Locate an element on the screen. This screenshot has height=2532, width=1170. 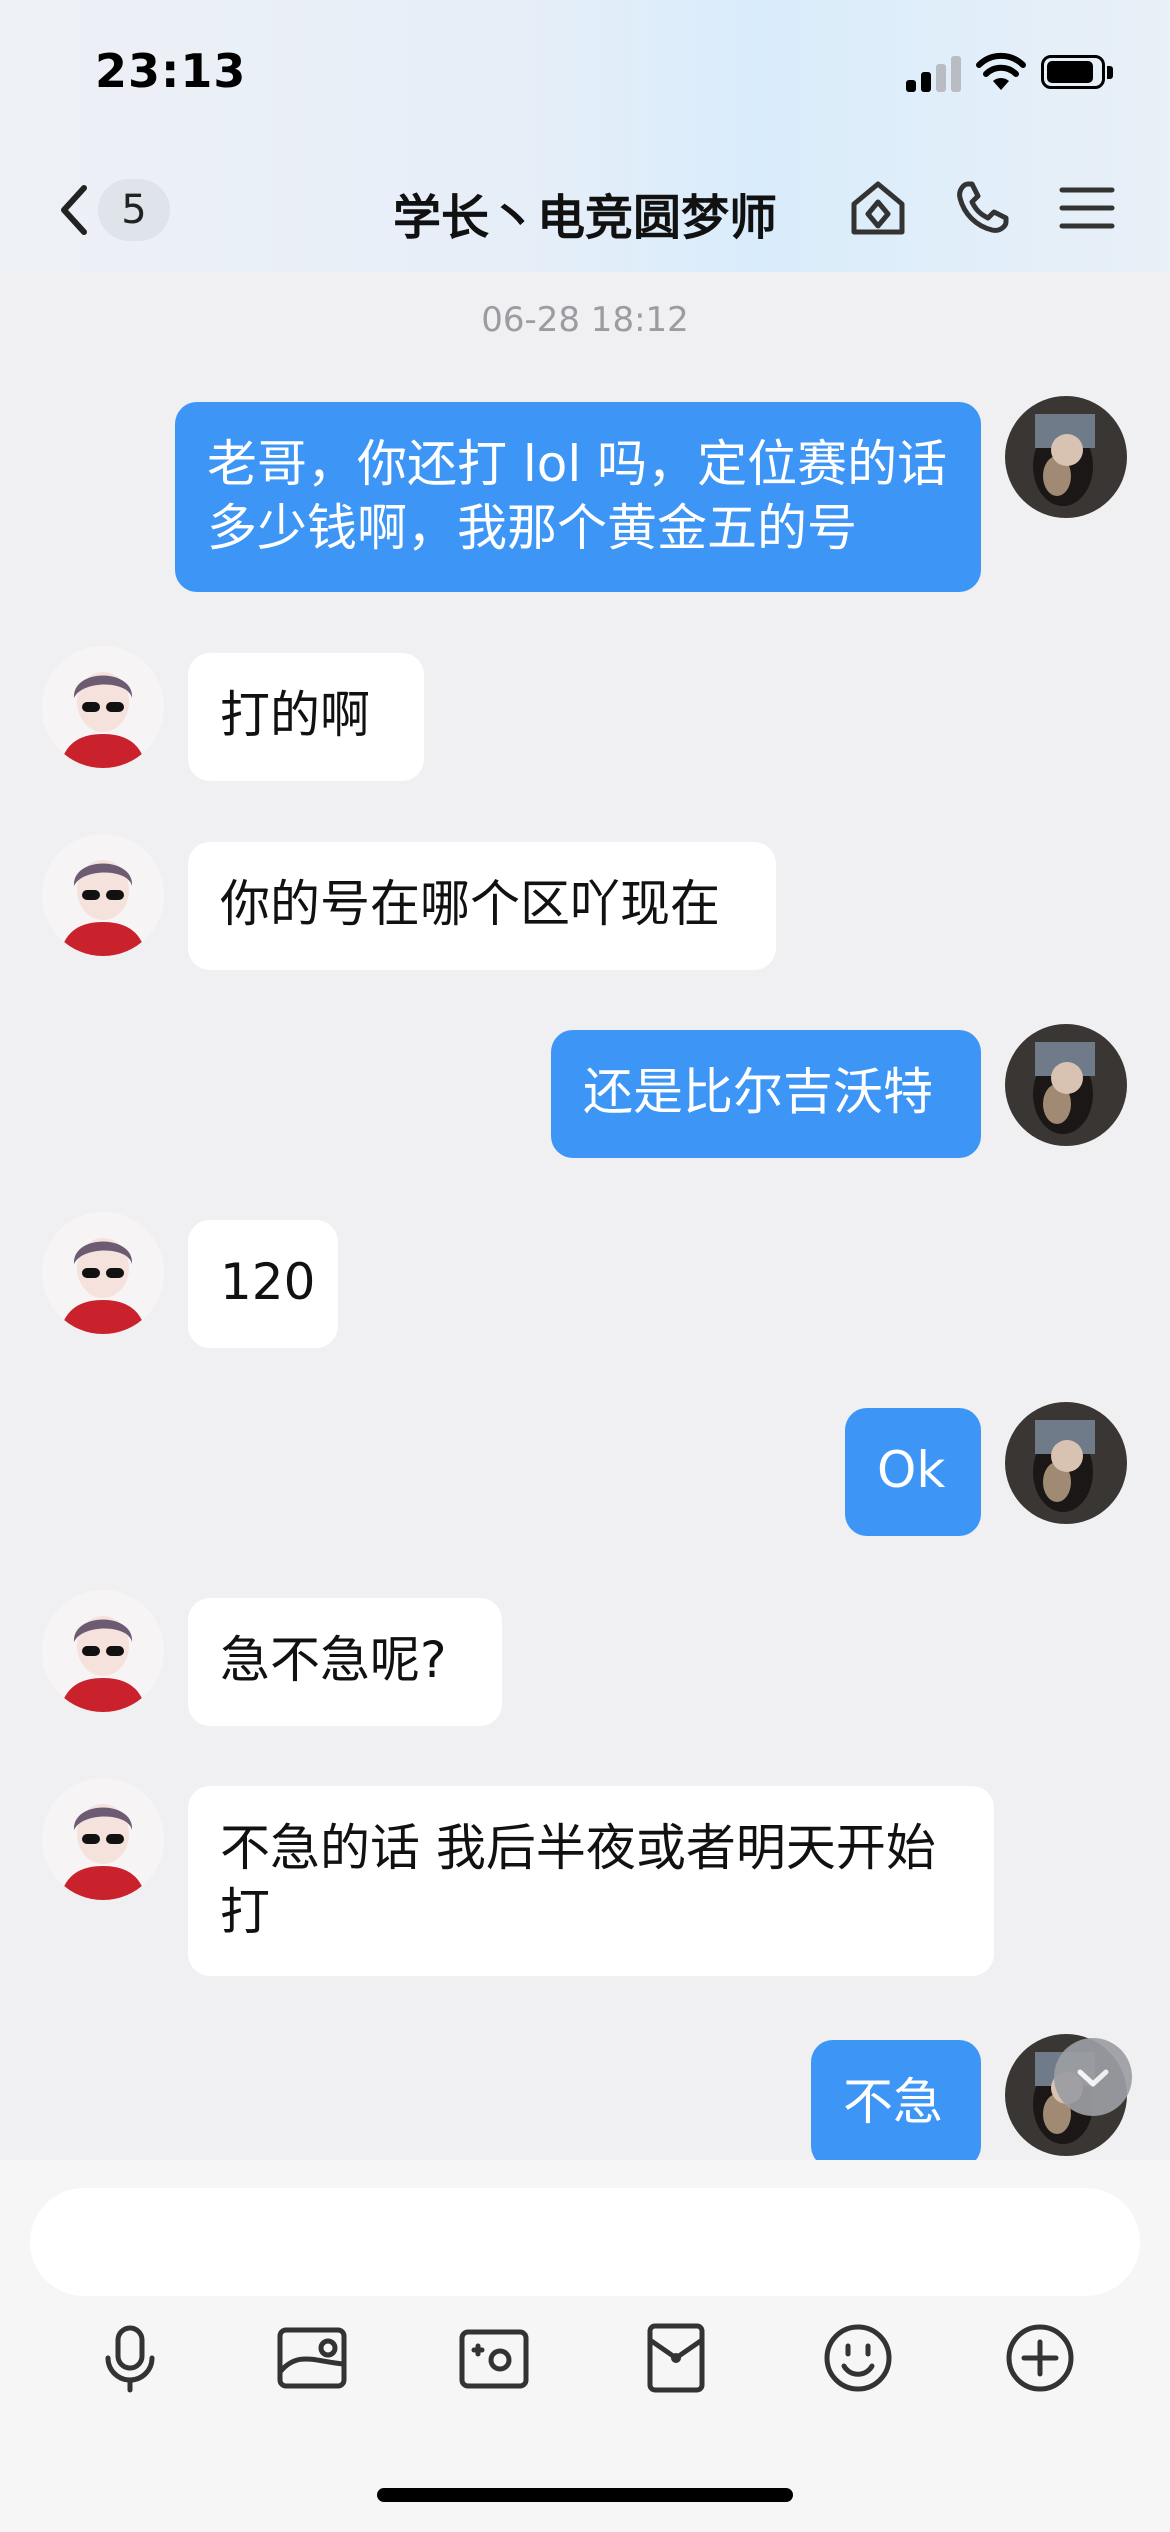
incoming-message: 120 is located at coordinates (263, 1284).